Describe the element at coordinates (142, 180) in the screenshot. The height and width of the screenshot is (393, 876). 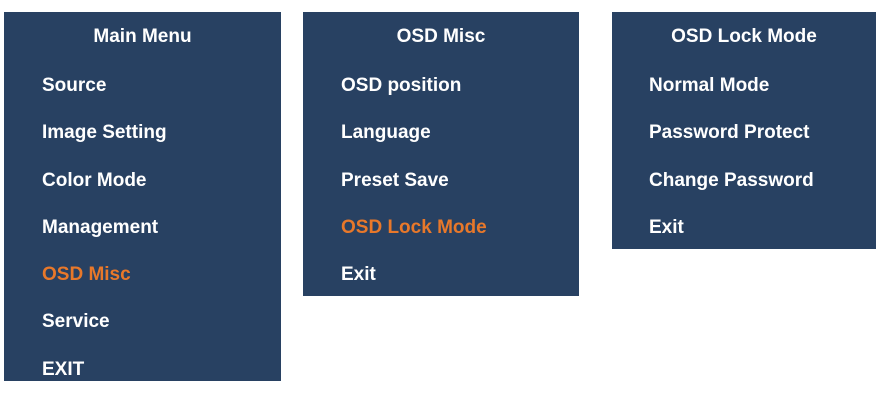
I see `main-menu-item-color-mode: Color Mode` at that location.